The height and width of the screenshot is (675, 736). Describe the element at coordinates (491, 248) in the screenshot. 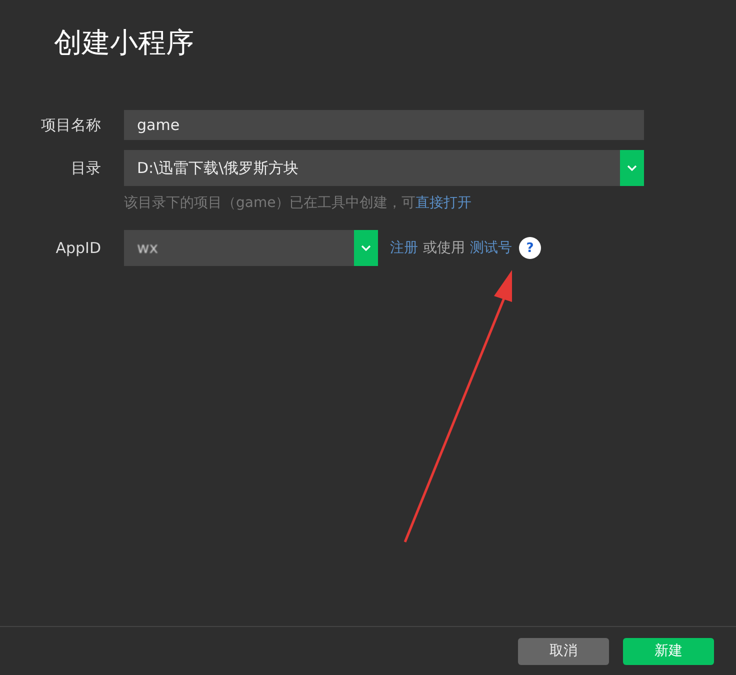

I see `text-link: 测试号` at that location.